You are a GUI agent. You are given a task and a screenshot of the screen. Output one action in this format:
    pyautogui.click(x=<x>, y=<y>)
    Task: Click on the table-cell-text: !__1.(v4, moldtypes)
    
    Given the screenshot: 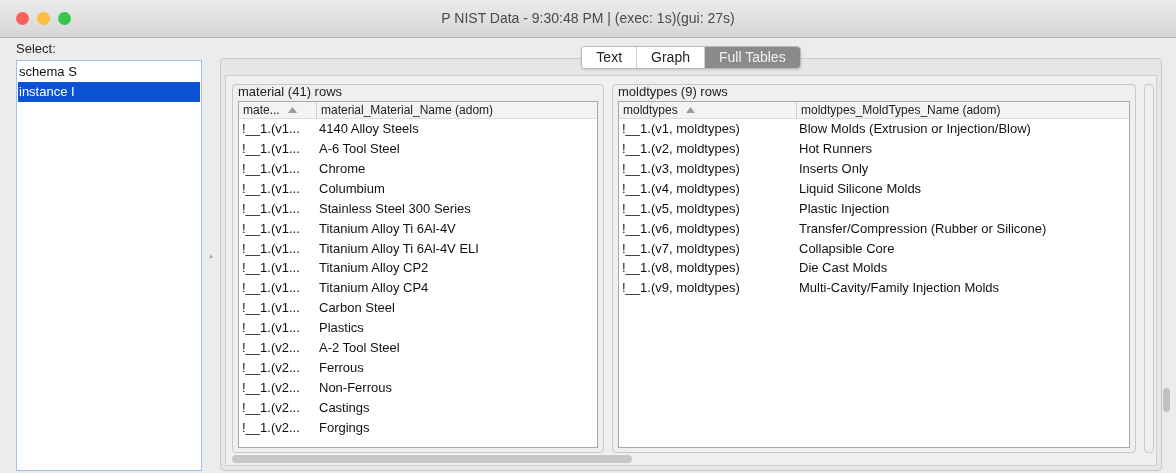 What is the action you would take?
    pyautogui.click(x=681, y=188)
    